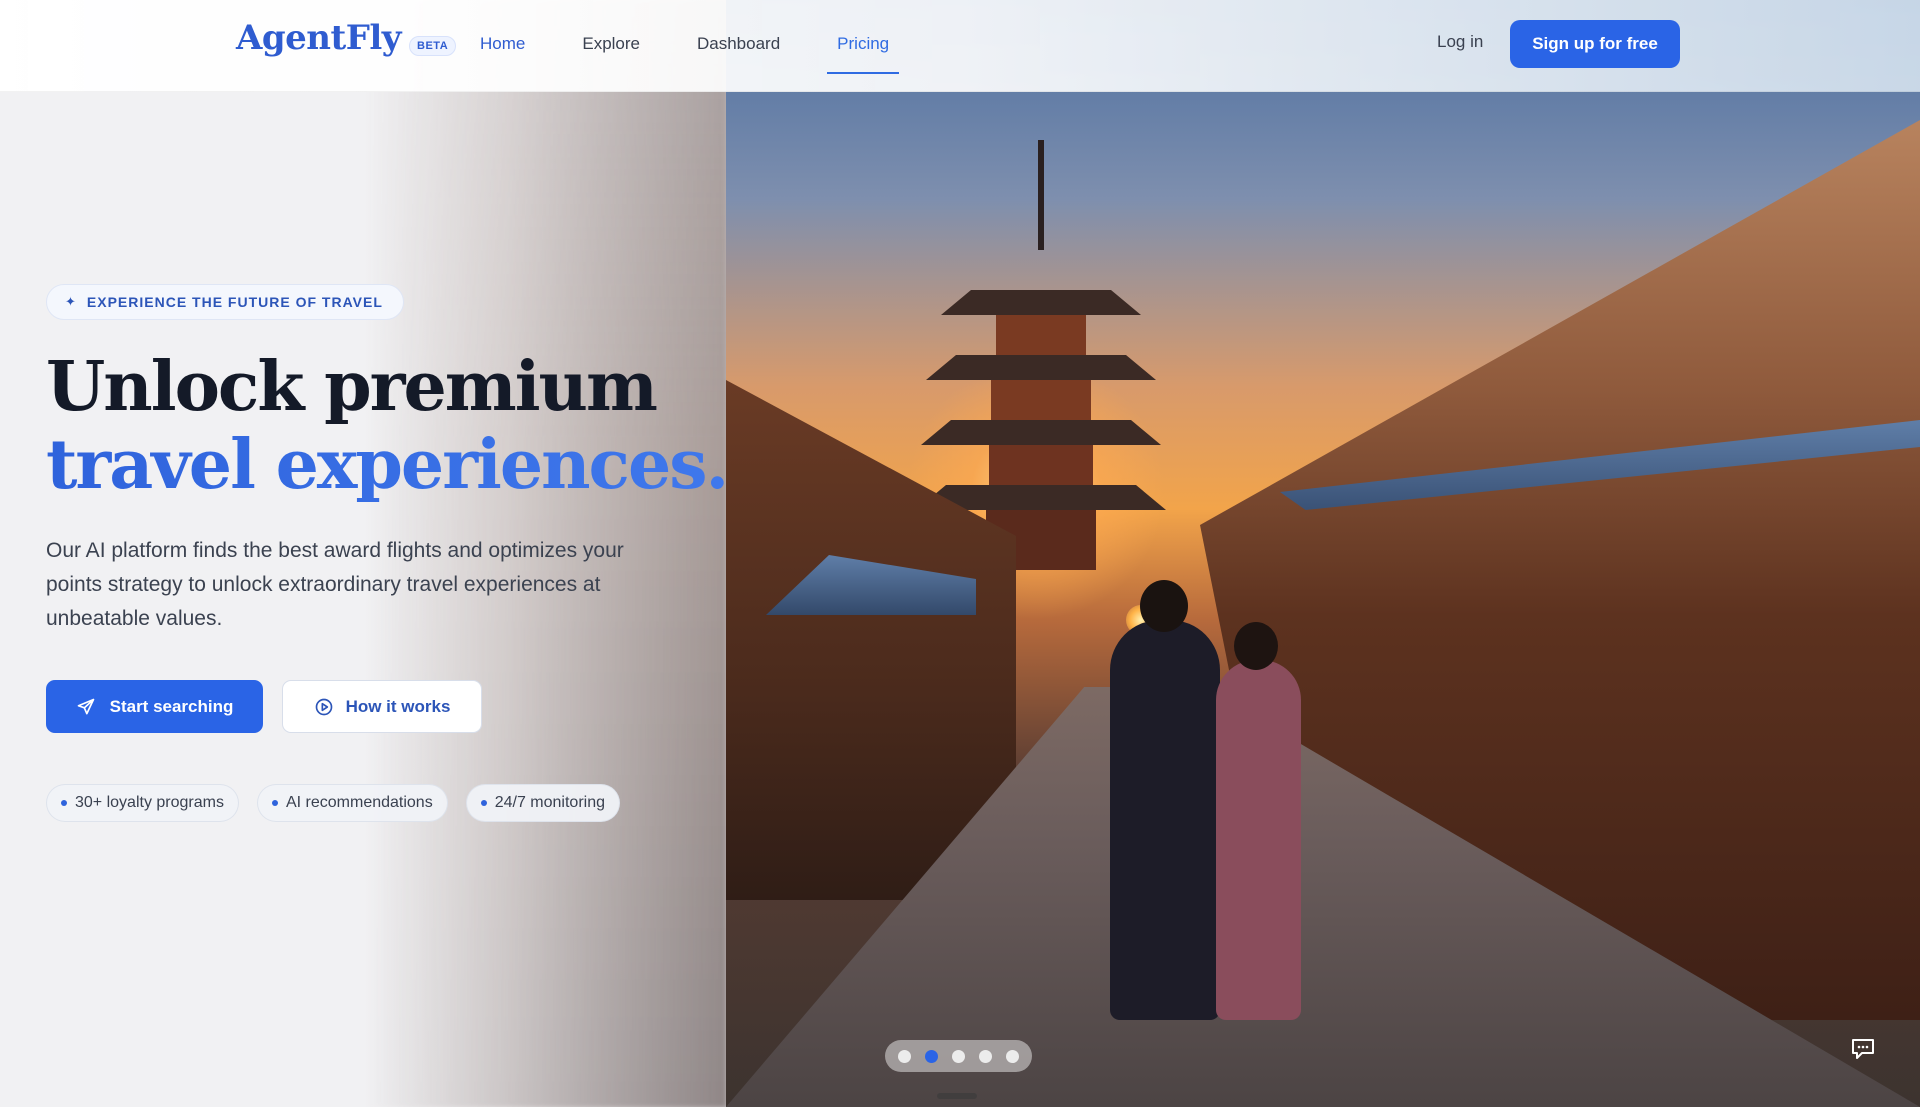 This screenshot has height=1107, width=1920. What do you see at coordinates (549, 802) in the screenshot?
I see `feature-chip-label: 24/7 monitoring` at bounding box center [549, 802].